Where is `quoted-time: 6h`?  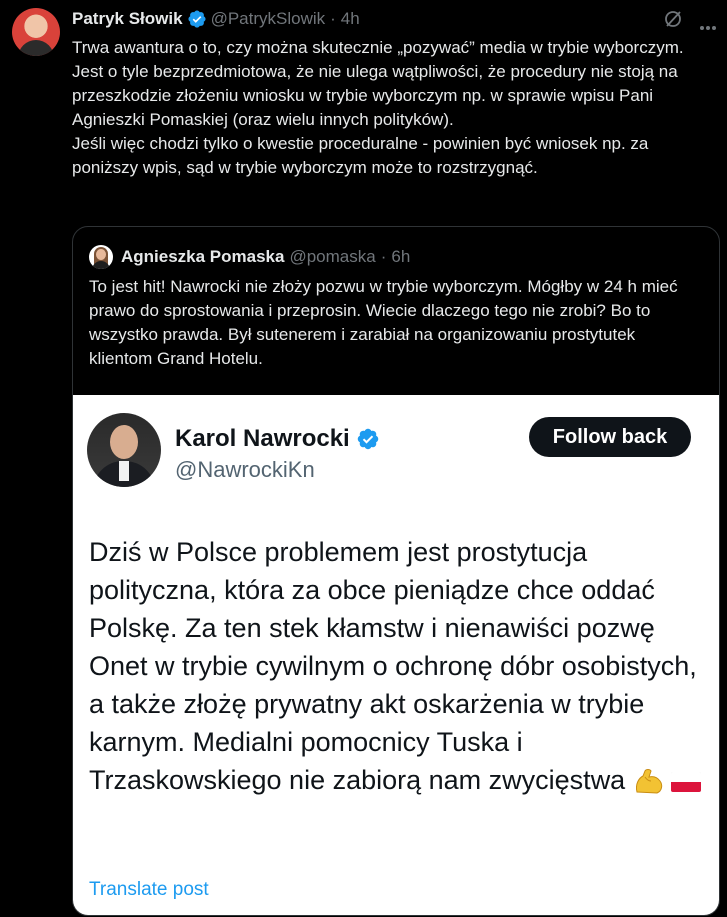 quoted-time: 6h is located at coordinates (401, 256).